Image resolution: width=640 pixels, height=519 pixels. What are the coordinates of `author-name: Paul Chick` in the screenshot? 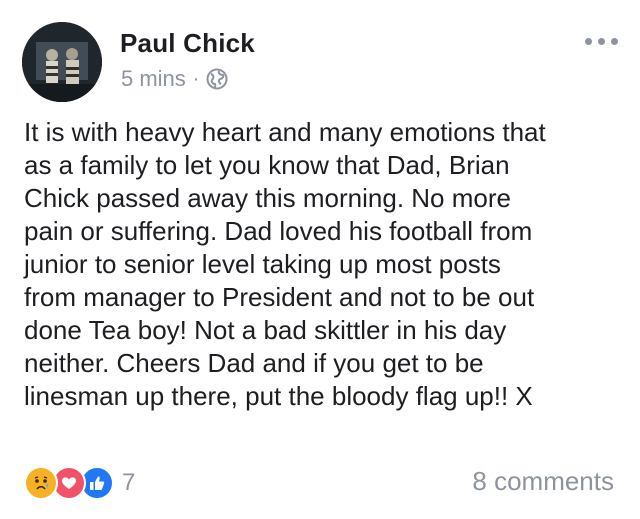 It's located at (187, 43).